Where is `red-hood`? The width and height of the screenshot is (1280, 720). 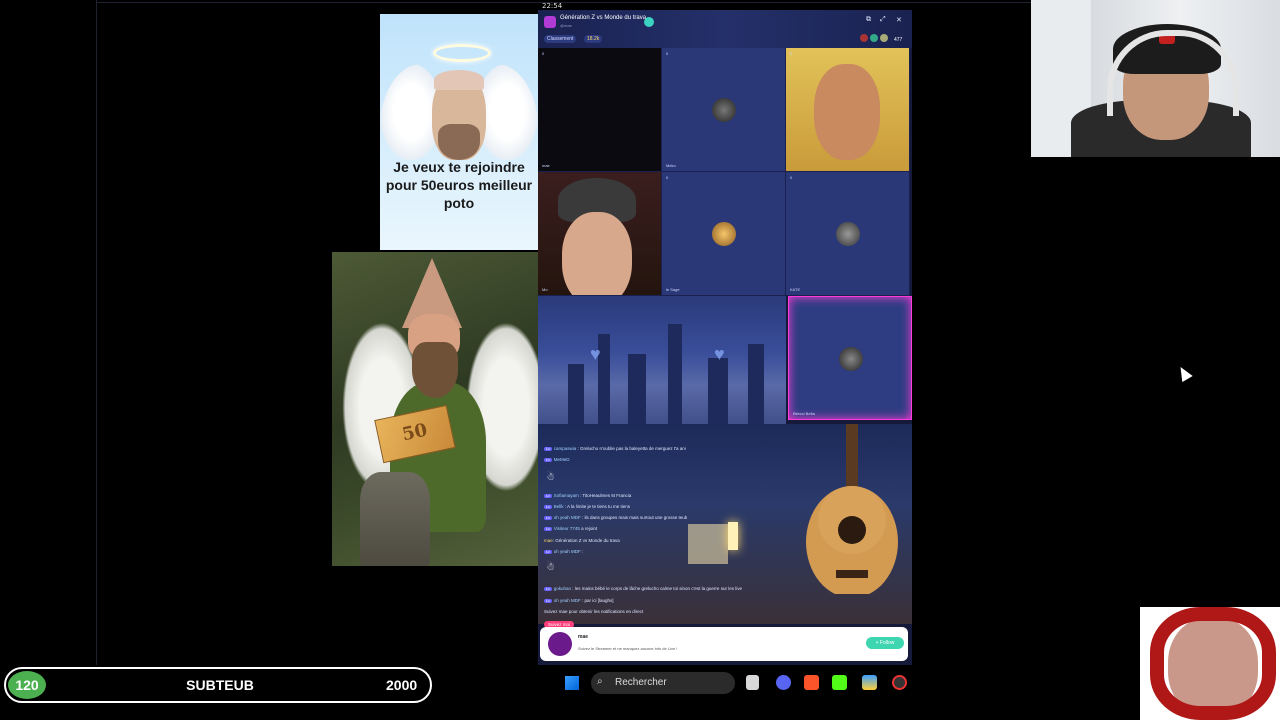
red-hood is located at coordinates (1213, 663).